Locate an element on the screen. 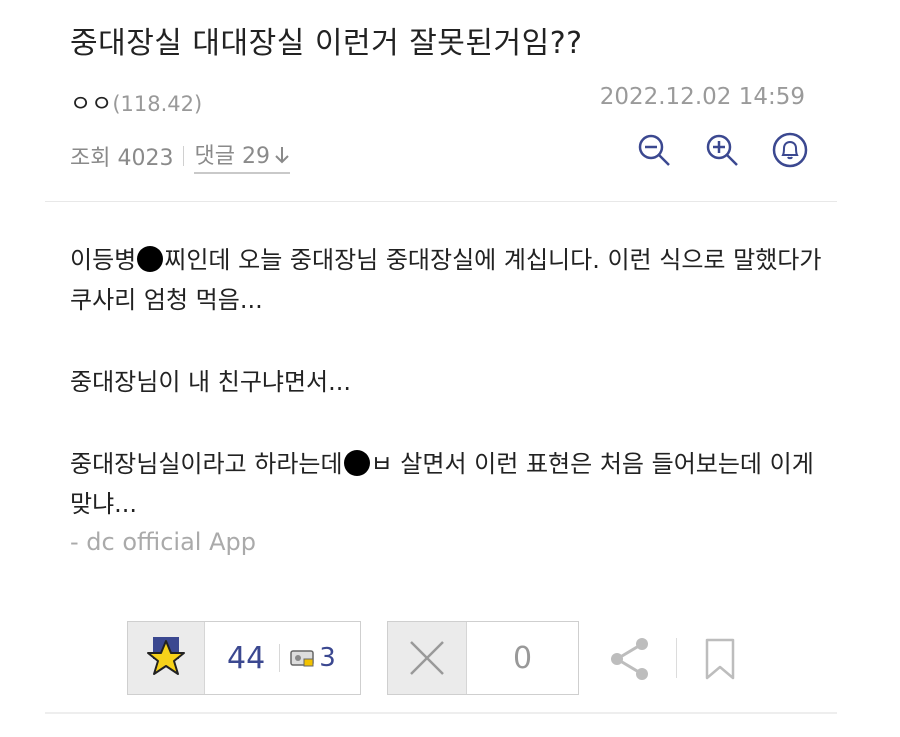  comment-count: 댓글 29 is located at coordinates (232, 156).